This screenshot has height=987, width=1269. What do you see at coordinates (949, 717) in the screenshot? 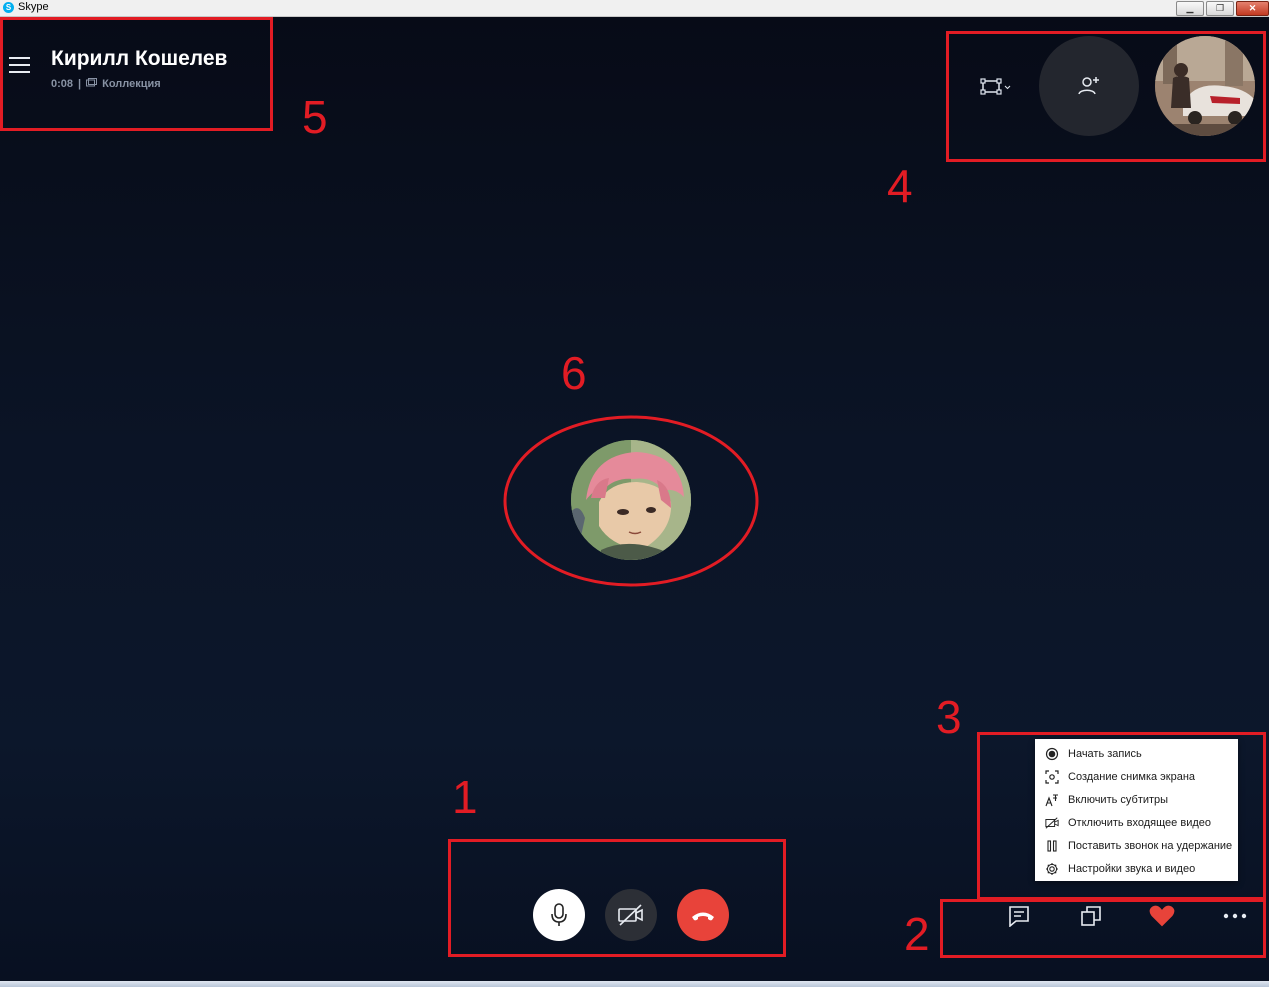
I see `annotation-label-3: 3` at bounding box center [949, 717].